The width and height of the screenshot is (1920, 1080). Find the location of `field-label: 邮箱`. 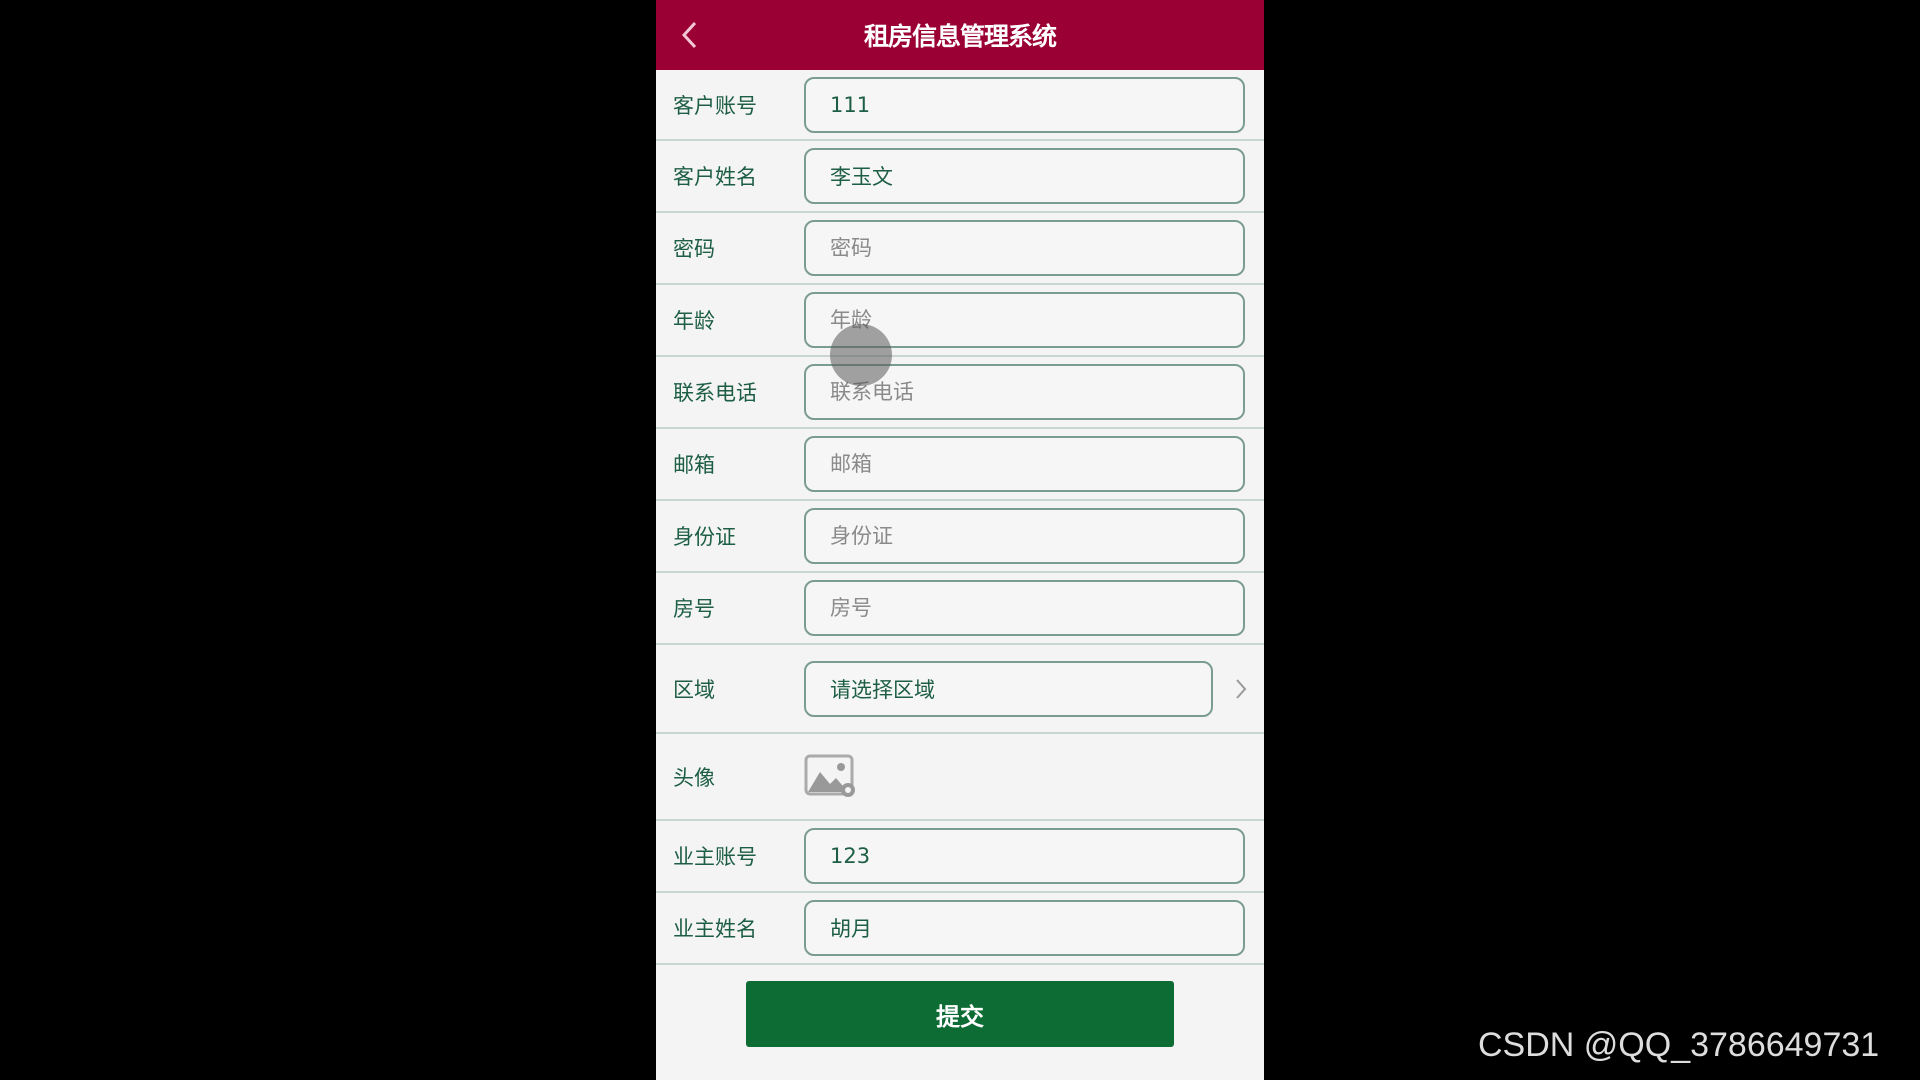

field-label: 邮箱 is located at coordinates (694, 465).